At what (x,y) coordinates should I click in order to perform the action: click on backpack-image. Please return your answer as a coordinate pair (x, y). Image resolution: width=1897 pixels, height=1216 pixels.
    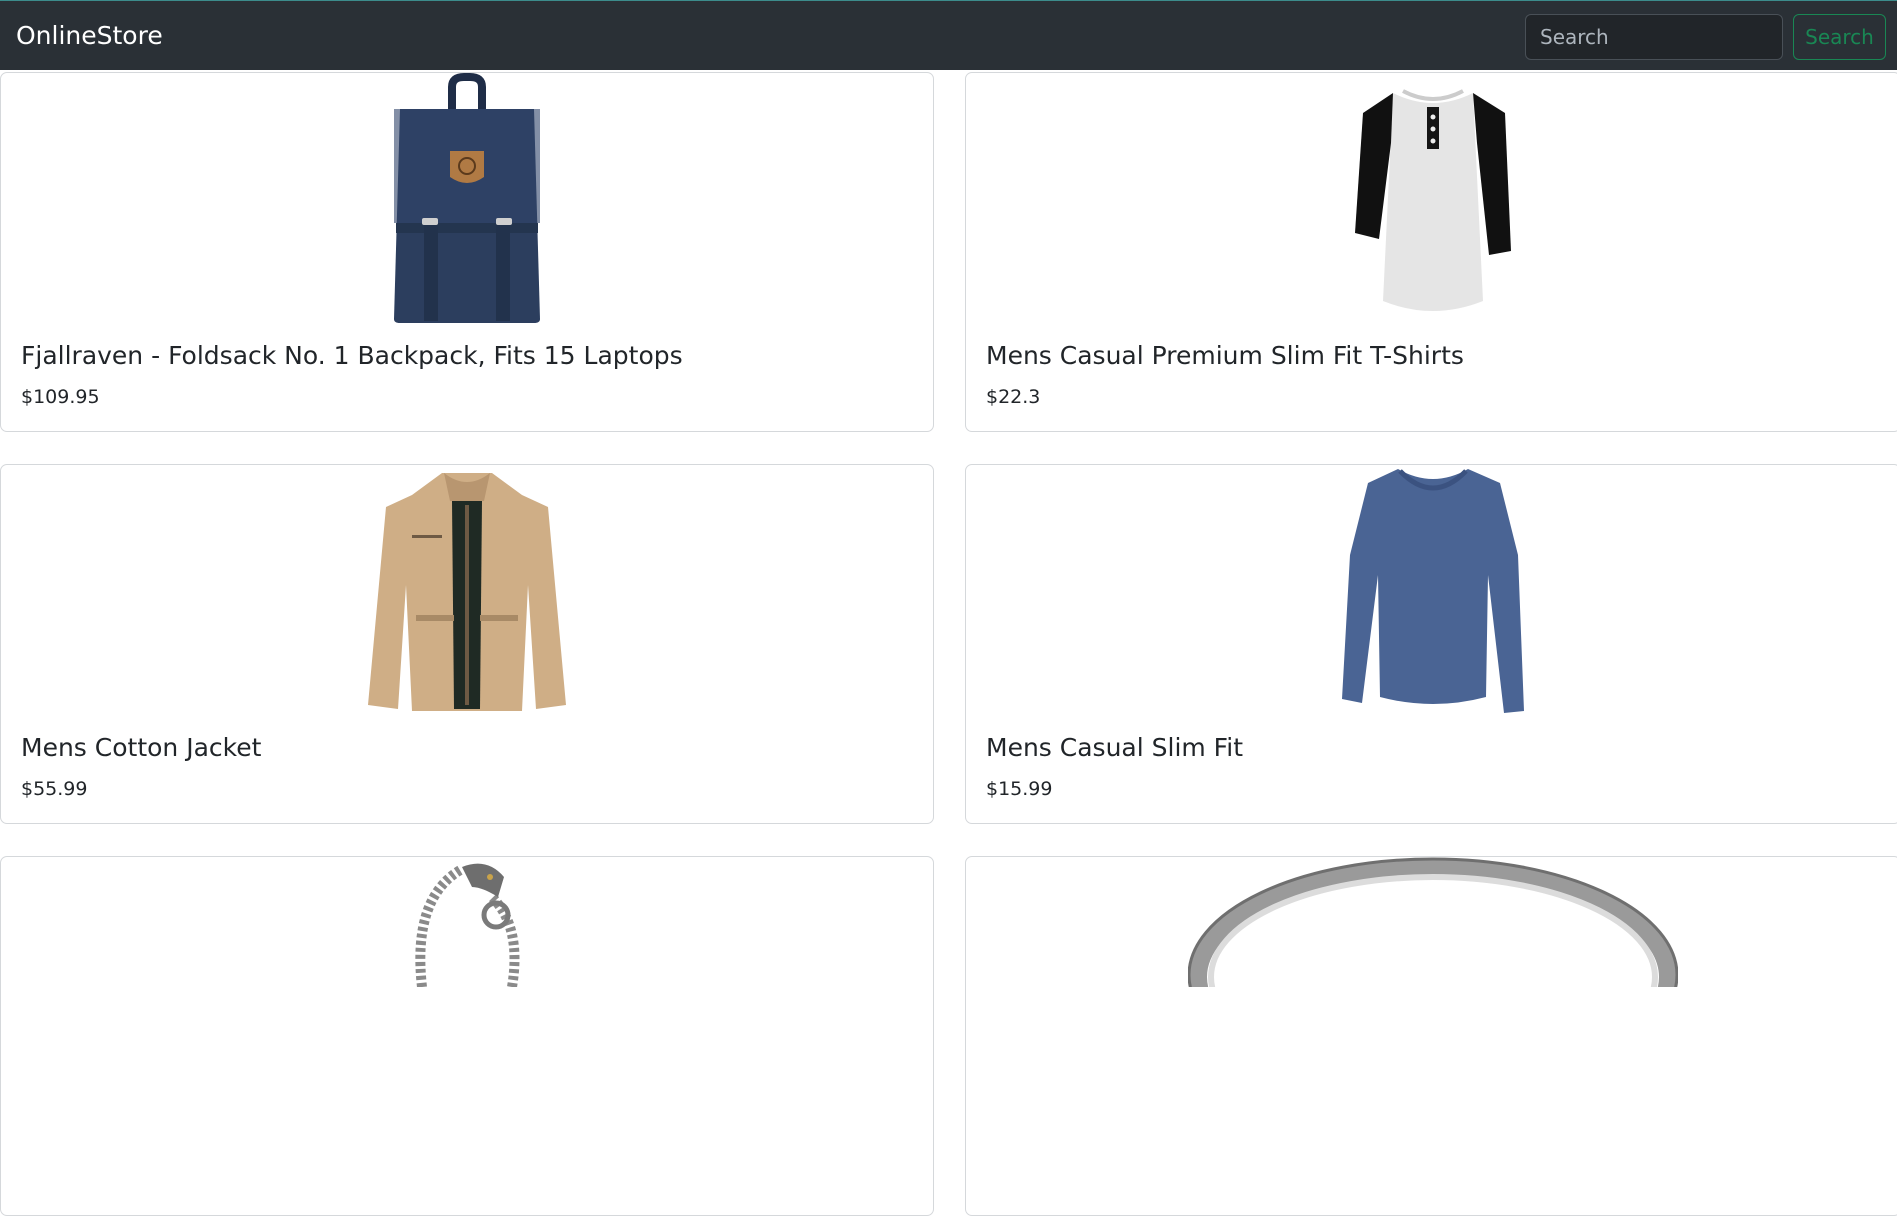
    Looking at the image, I should click on (467, 198).